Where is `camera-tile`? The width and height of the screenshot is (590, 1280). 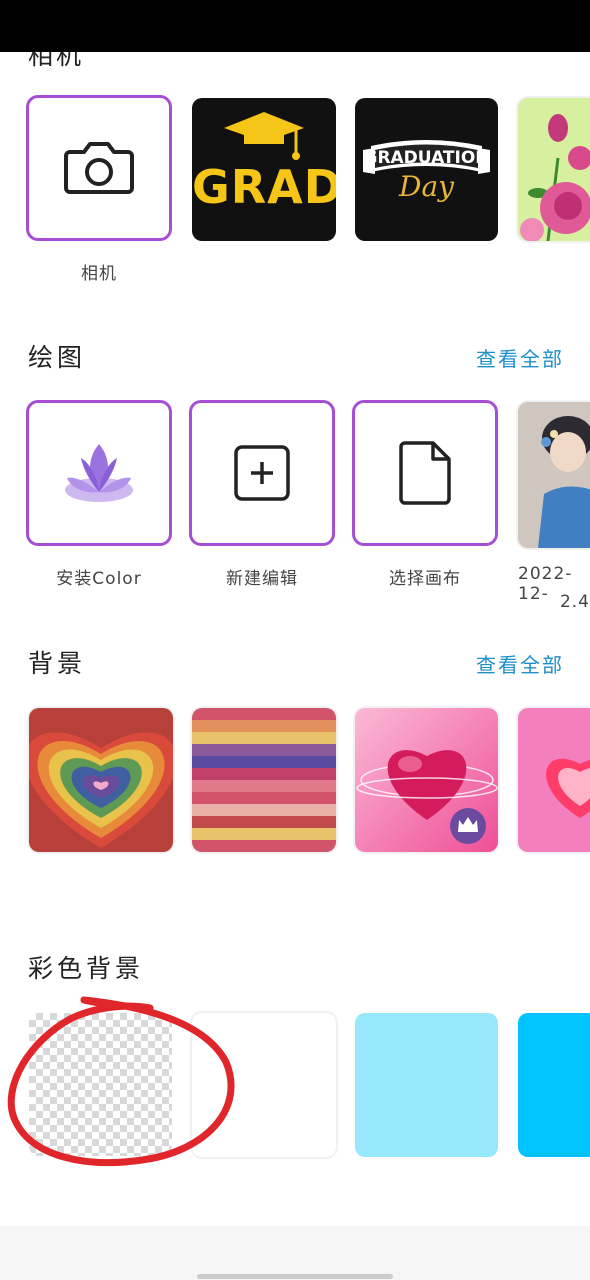
camera-tile is located at coordinates (99, 168).